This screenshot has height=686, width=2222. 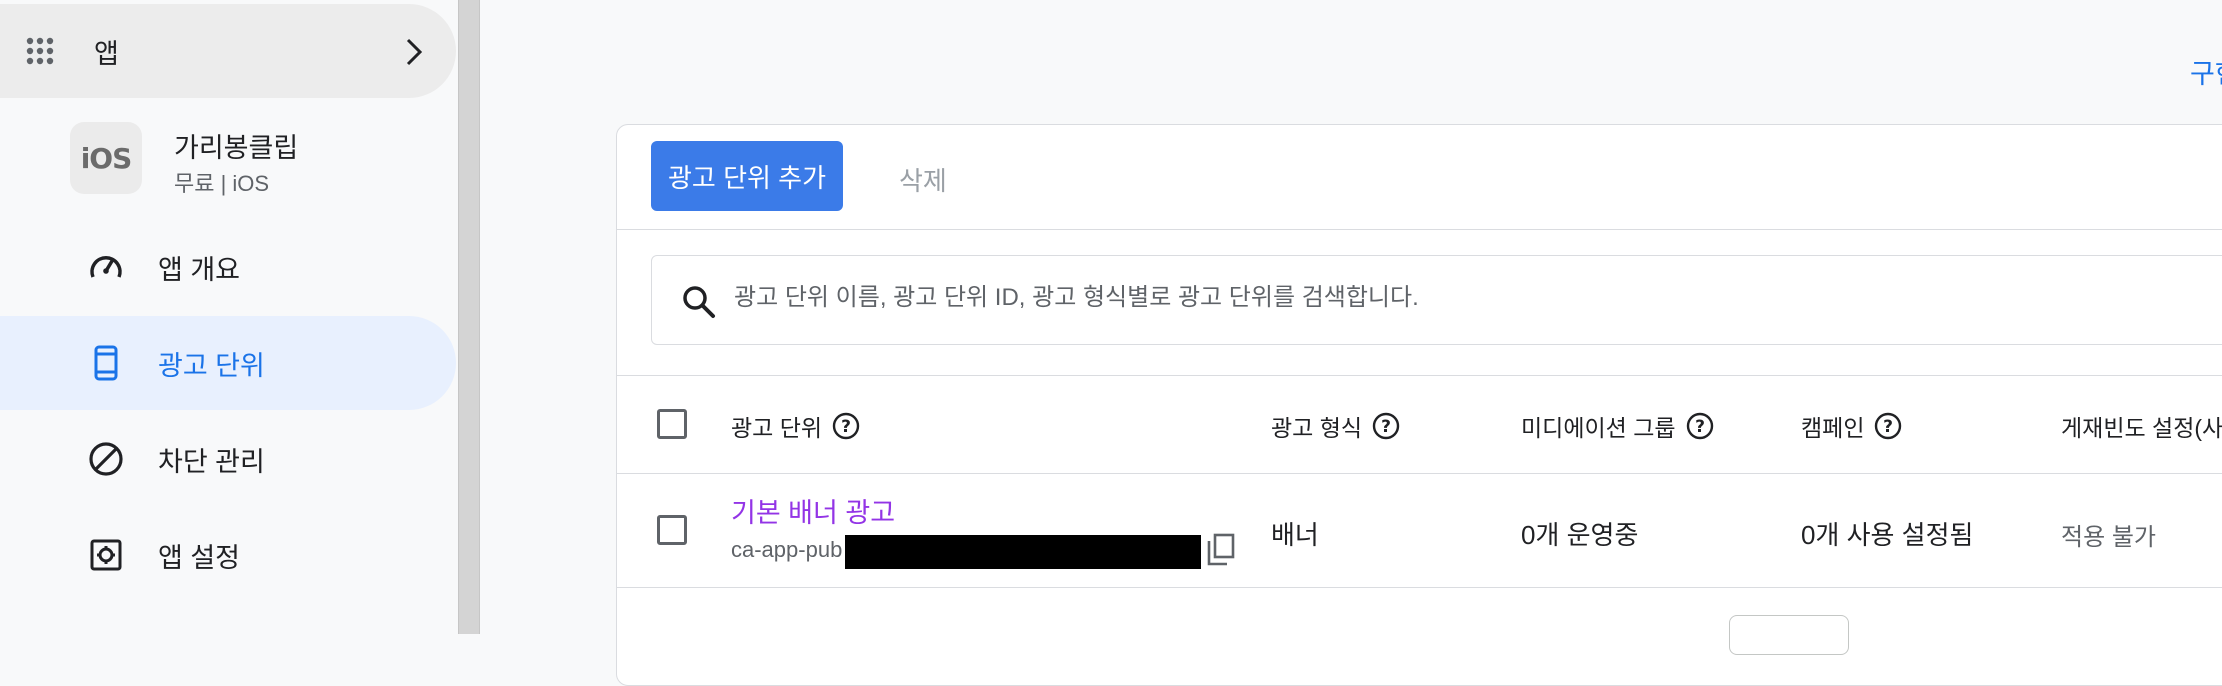 I want to click on sidebar-item-label: 앱 설정, so click(x=199, y=557).